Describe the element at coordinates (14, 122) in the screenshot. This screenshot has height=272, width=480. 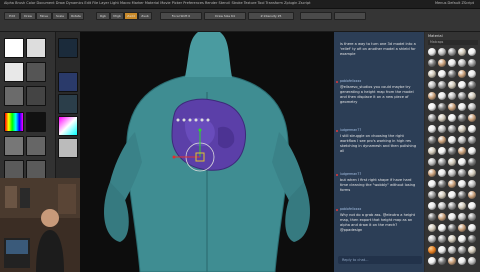
I see `color-picker` at that location.